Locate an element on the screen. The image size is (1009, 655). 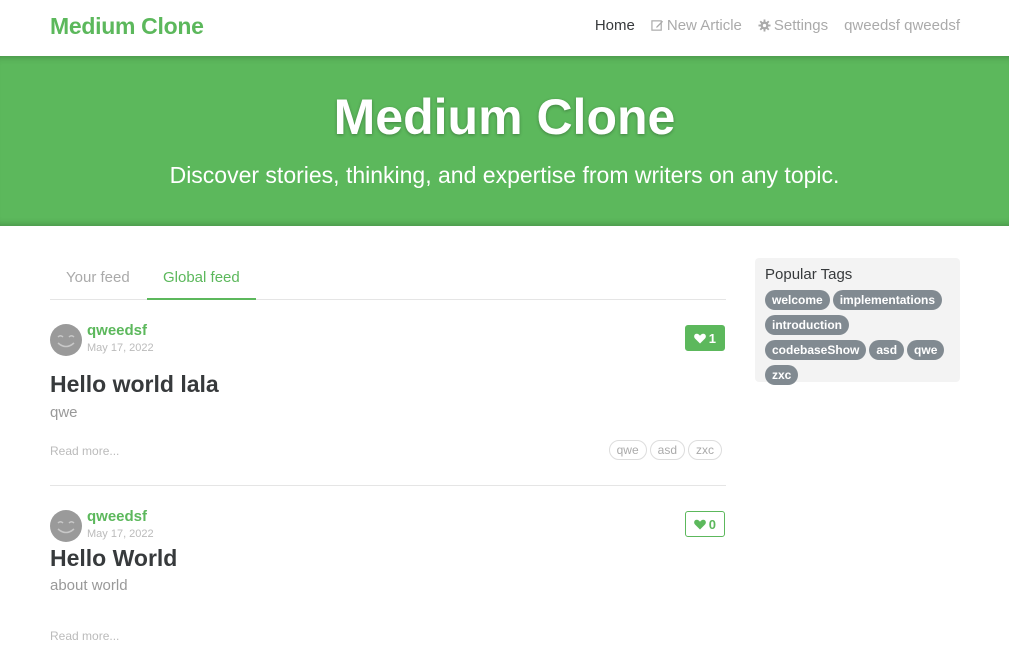
favorite-count: 0 is located at coordinates (712, 524).